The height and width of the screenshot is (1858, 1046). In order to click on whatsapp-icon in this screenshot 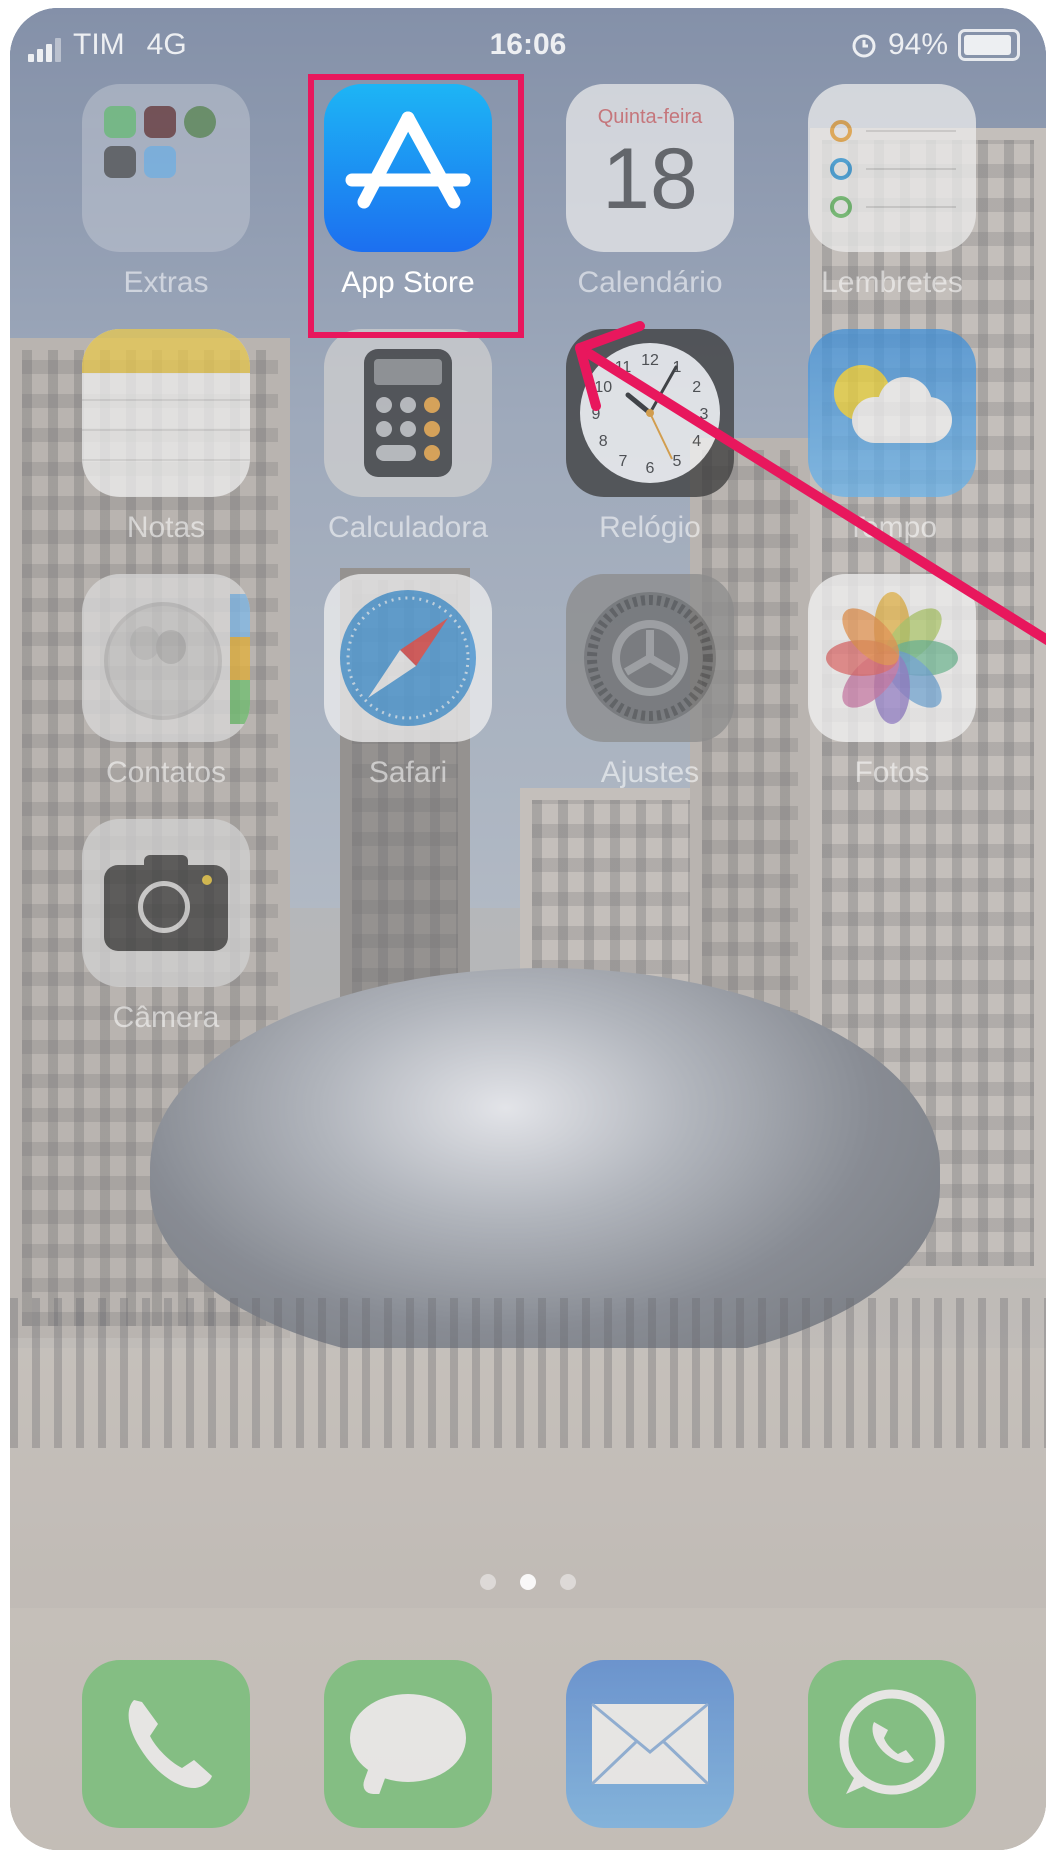, I will do `click(892, 1744)`.